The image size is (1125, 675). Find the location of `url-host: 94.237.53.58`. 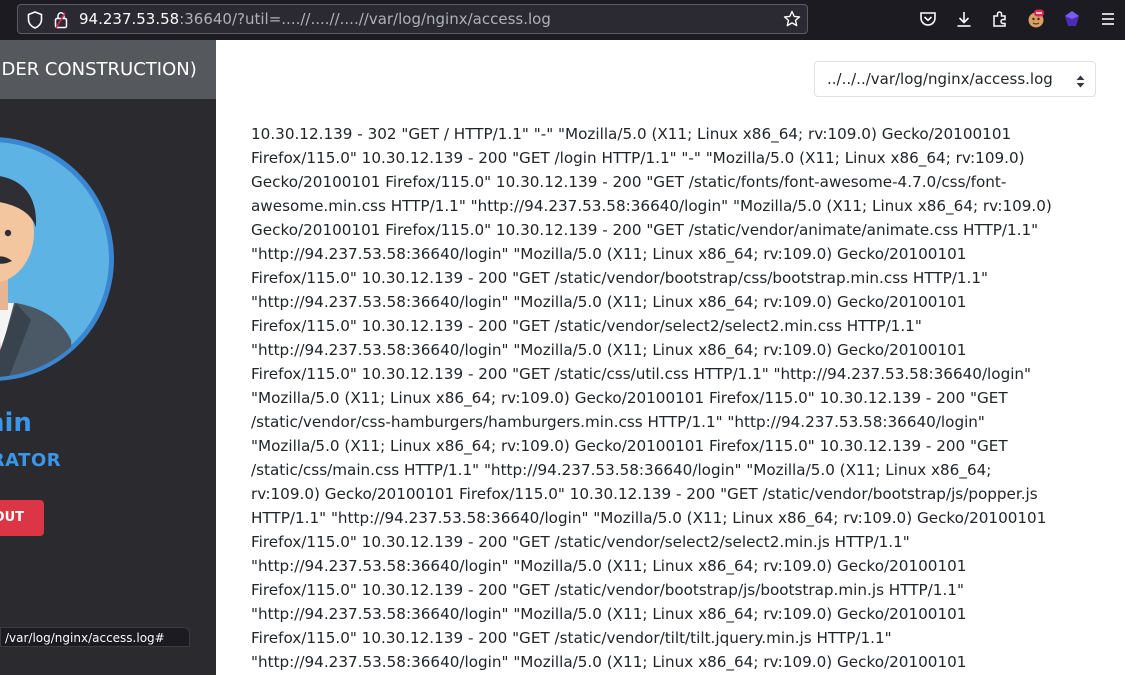

url-host: 94.237.53.58 is located at coordinates (129, 19).